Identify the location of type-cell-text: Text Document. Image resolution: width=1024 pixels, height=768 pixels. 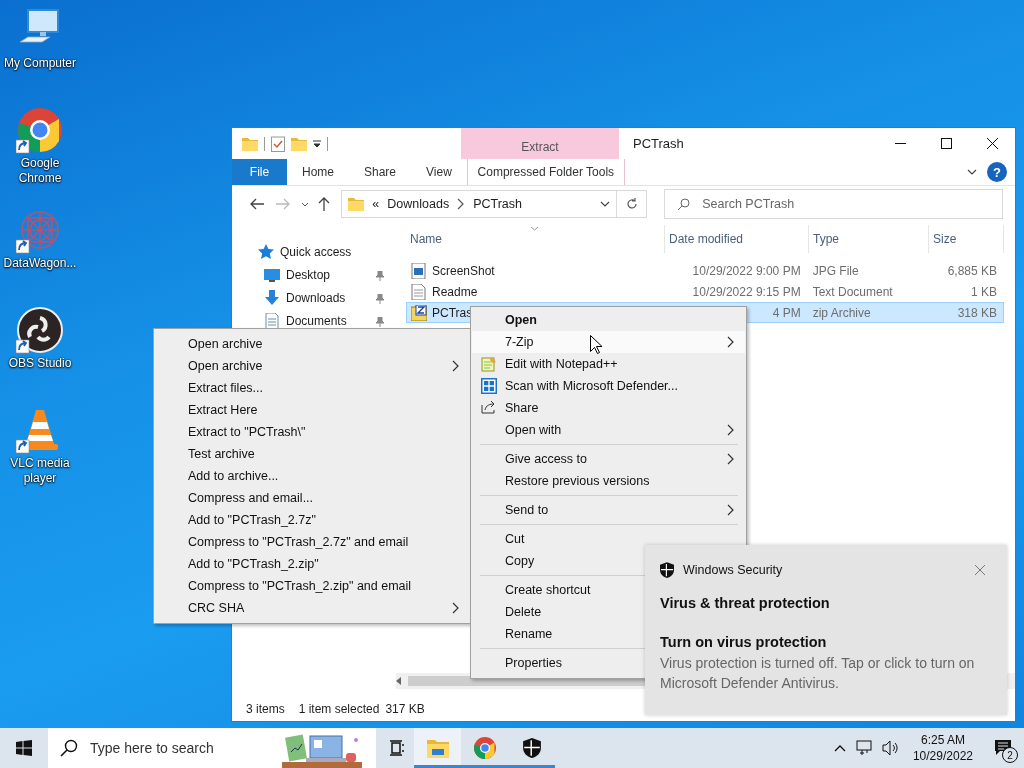
(852, 291).